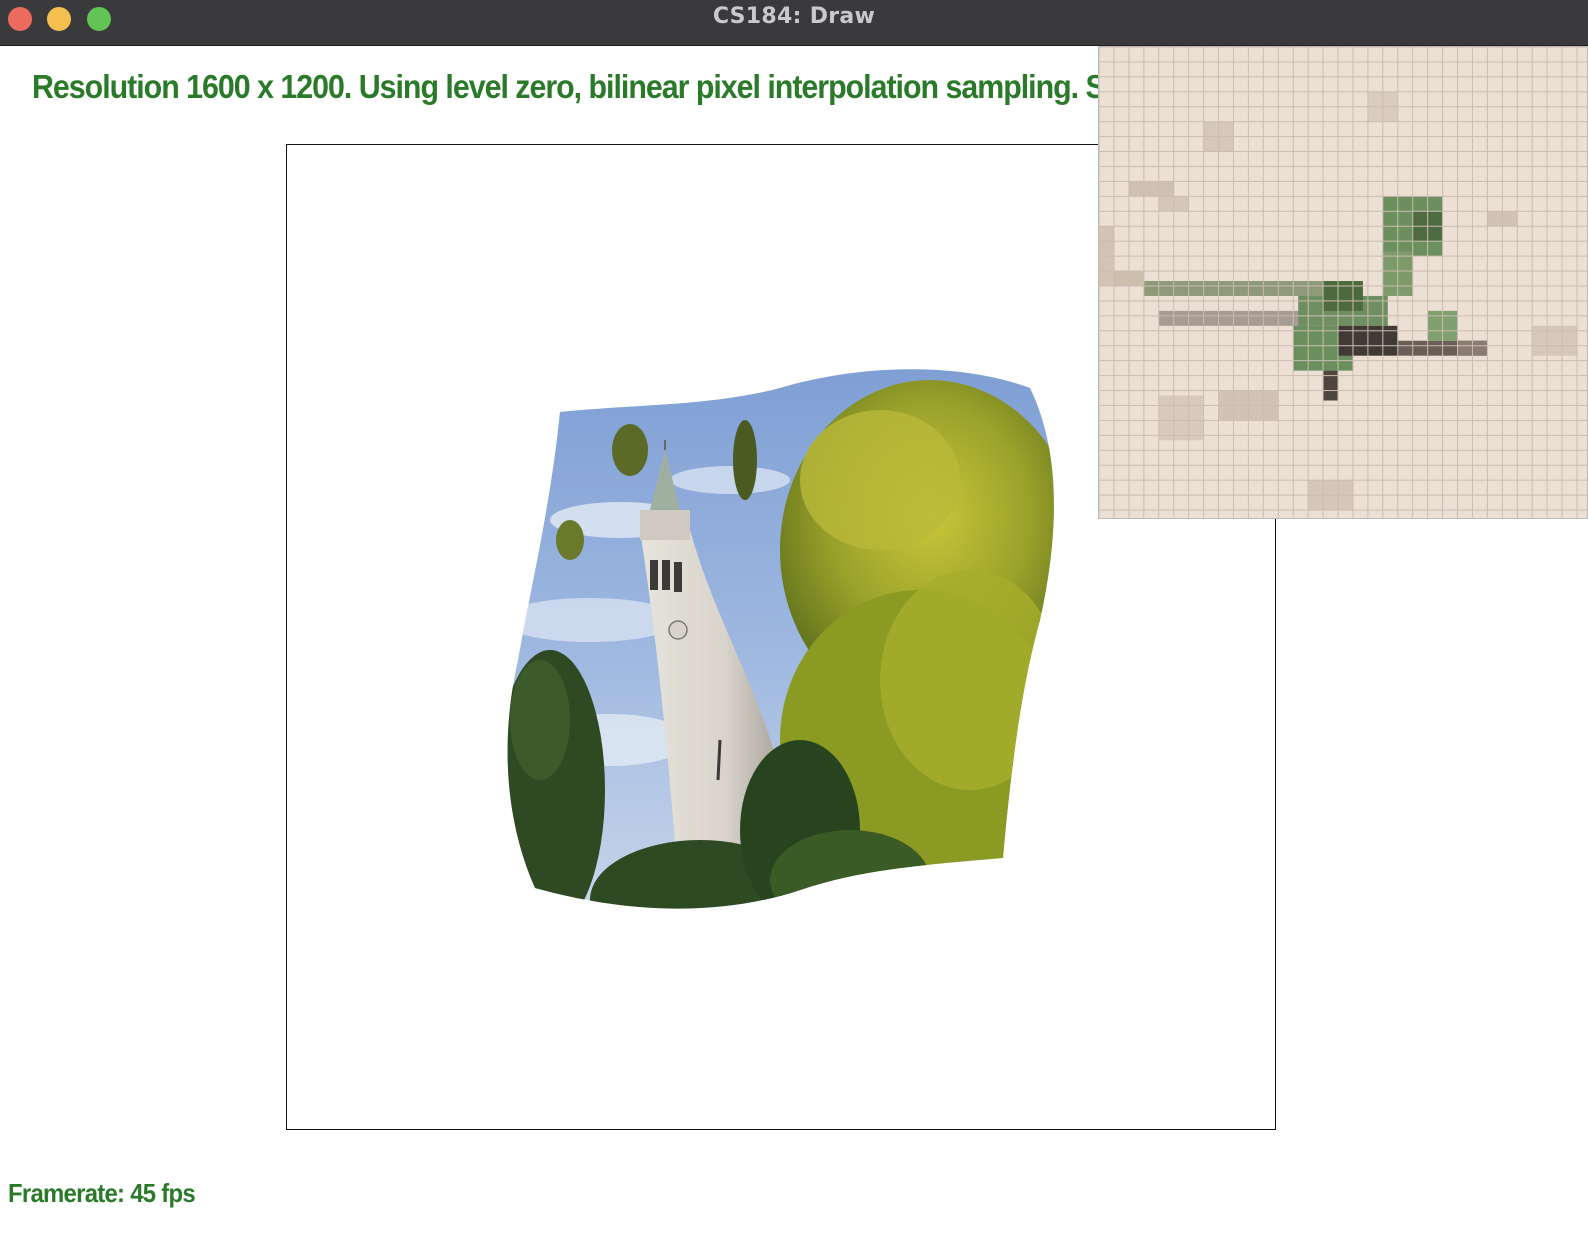 The width and height of the screenshot is (1588, 1240). What do you see at coordinates (1343, 282) in the screenshot?
I see `pixel-zoom-inset` at bounding box center [1343, 282].